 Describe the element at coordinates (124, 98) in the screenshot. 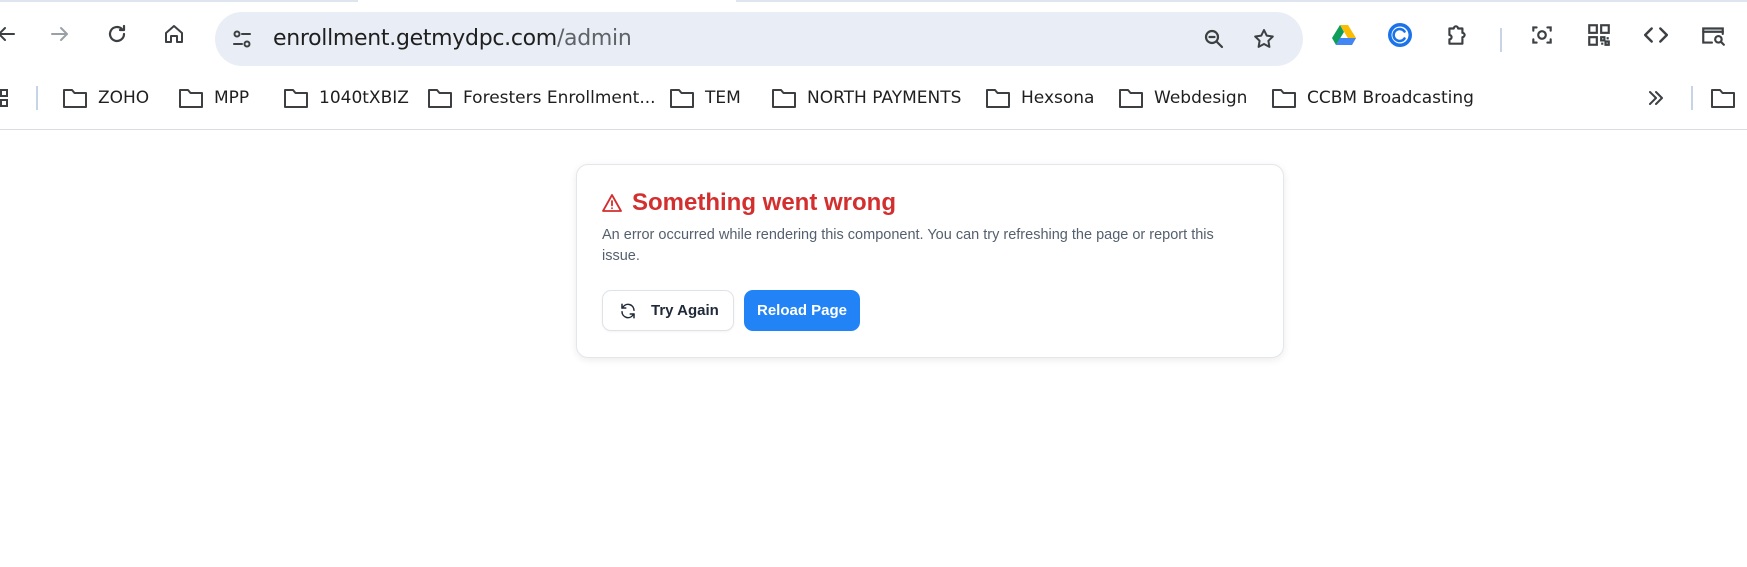

I see `bookmark-label: ZOHO` at that location.